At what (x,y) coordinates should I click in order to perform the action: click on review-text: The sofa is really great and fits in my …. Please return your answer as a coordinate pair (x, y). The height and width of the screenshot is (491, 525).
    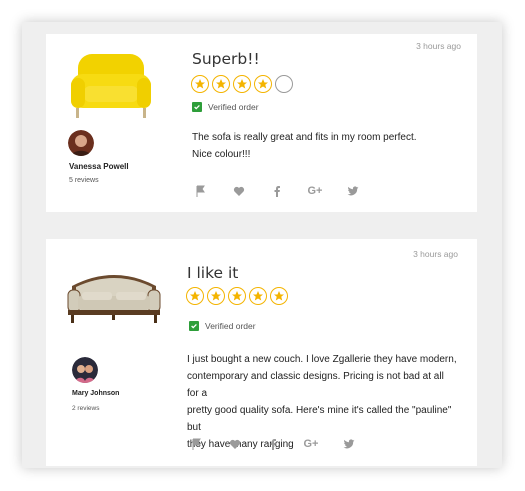
    Looking at the image, I should click on (327, 146).